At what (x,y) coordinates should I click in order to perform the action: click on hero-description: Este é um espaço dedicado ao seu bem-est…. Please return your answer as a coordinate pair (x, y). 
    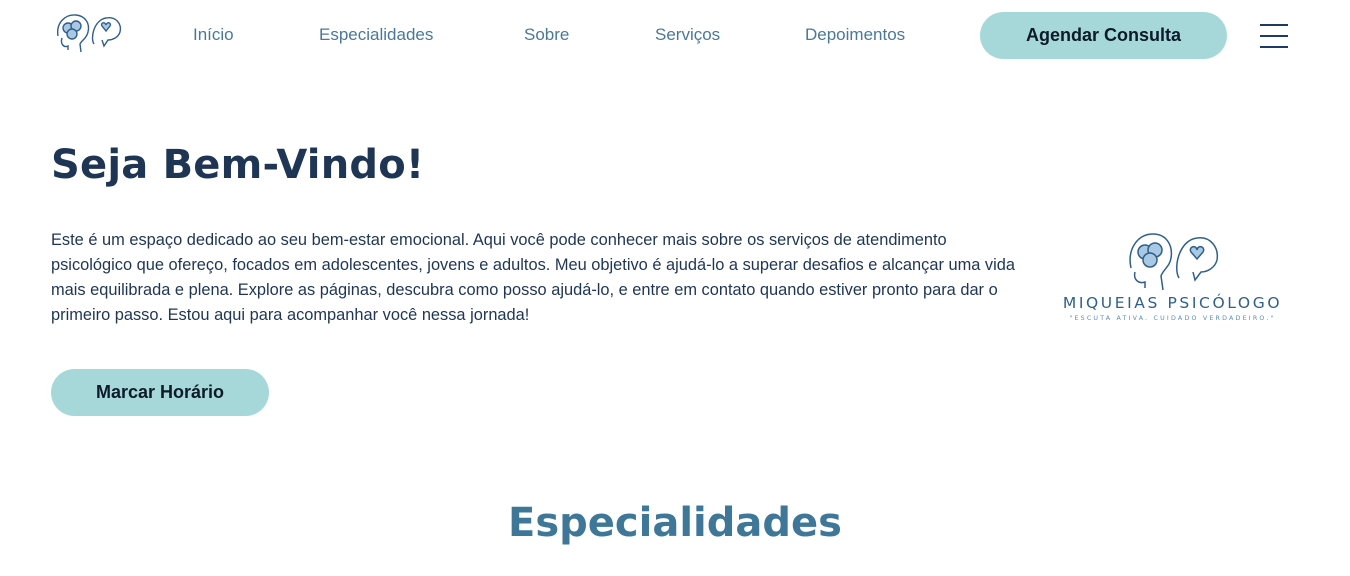
    Looking at the image, I should click on (533, 277).